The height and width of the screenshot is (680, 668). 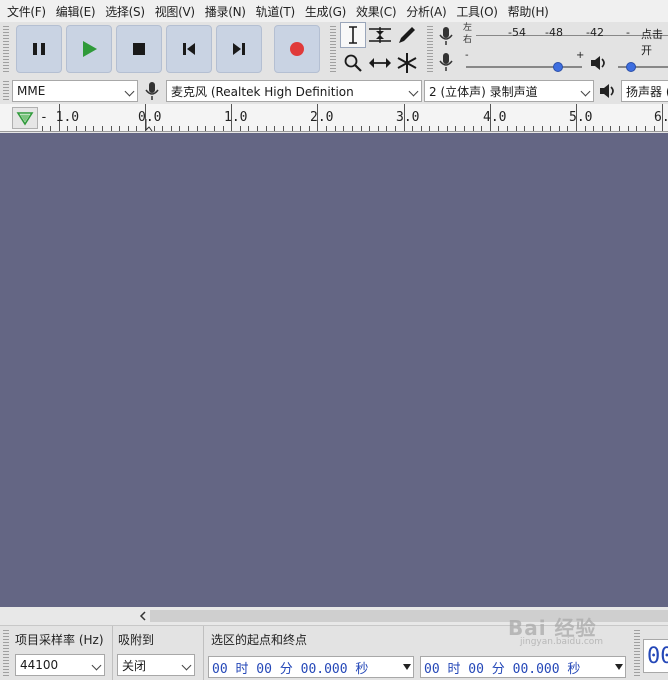 I want to click on divider, so click(x=203, y=653).